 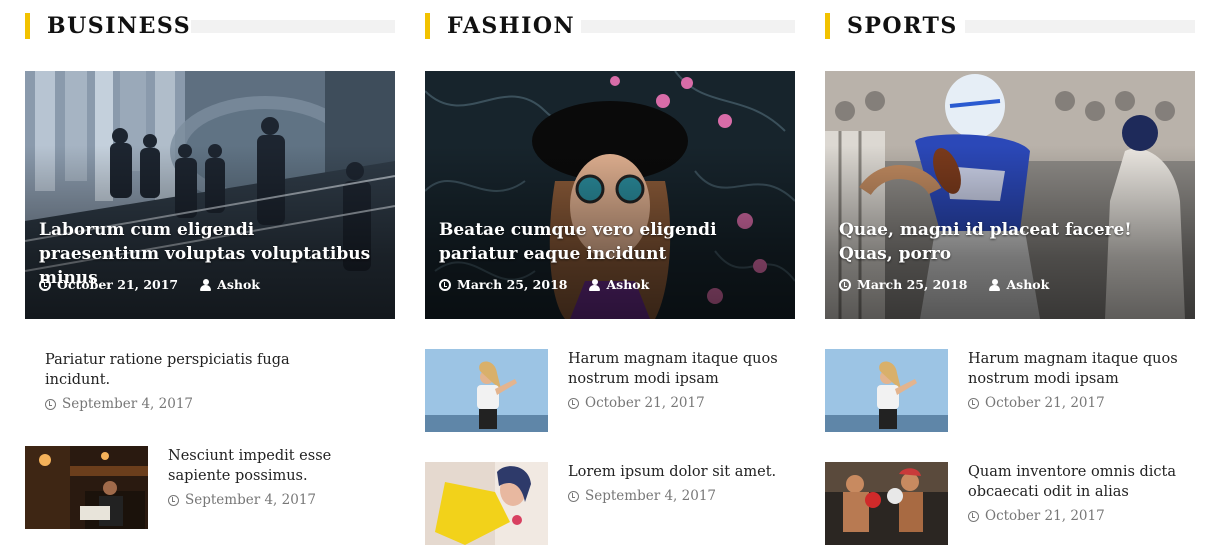 I want to click on item-title: Lorem ipsum dolor sit amet., so click(x=678, y=472).